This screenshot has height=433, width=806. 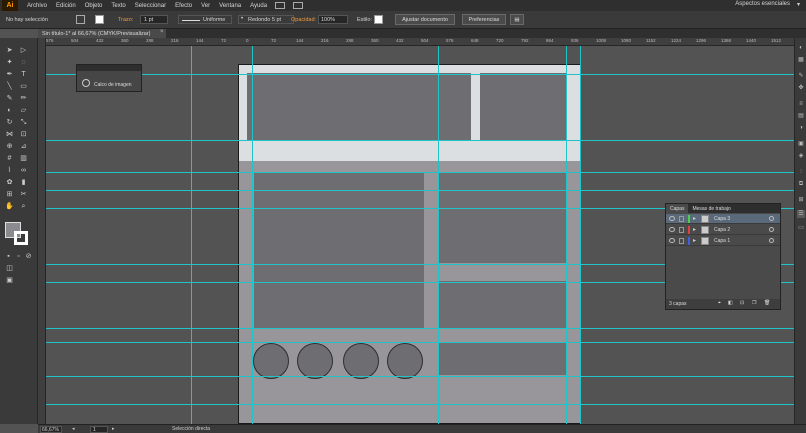 What do you see at coordinates (801, 144) in the screenshot?
I see `appearance-panel-icon: ▣` at bounding box center [801, 144].